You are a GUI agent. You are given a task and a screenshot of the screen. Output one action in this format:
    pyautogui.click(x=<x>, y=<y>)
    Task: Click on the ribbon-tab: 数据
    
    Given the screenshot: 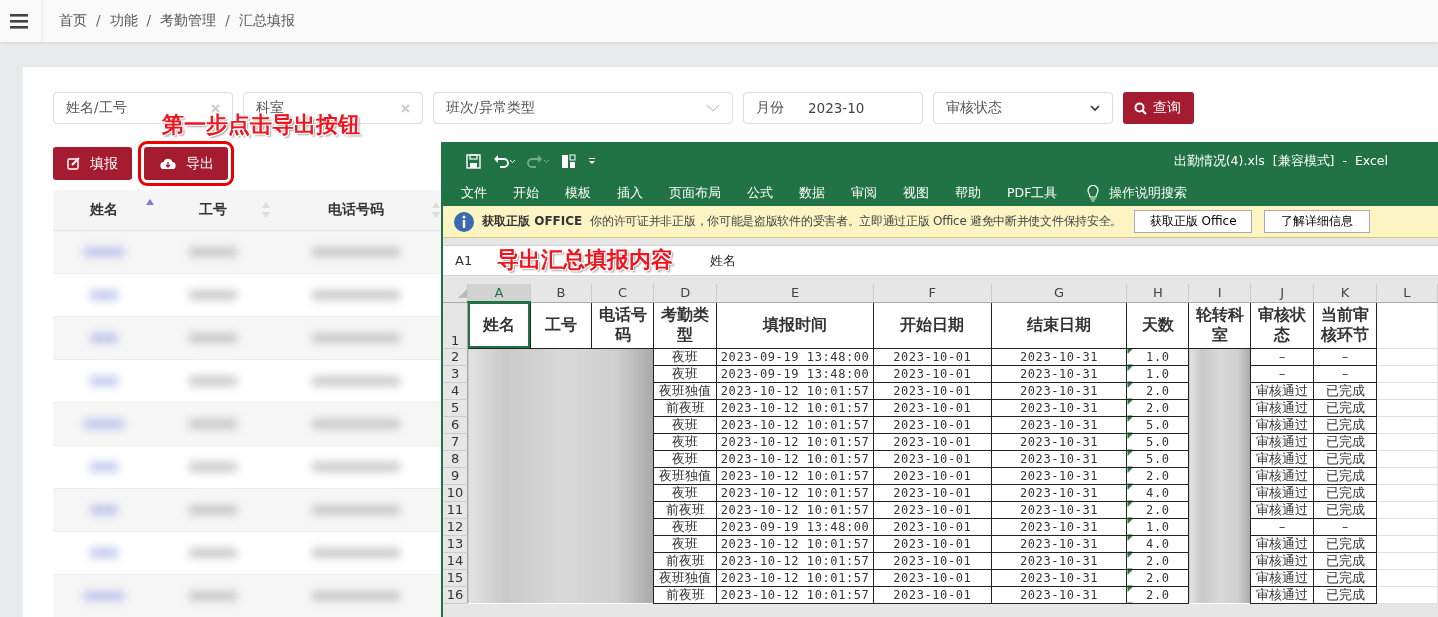 What is the action you would take?
    pyautogui.click(x=812, y=193)
    